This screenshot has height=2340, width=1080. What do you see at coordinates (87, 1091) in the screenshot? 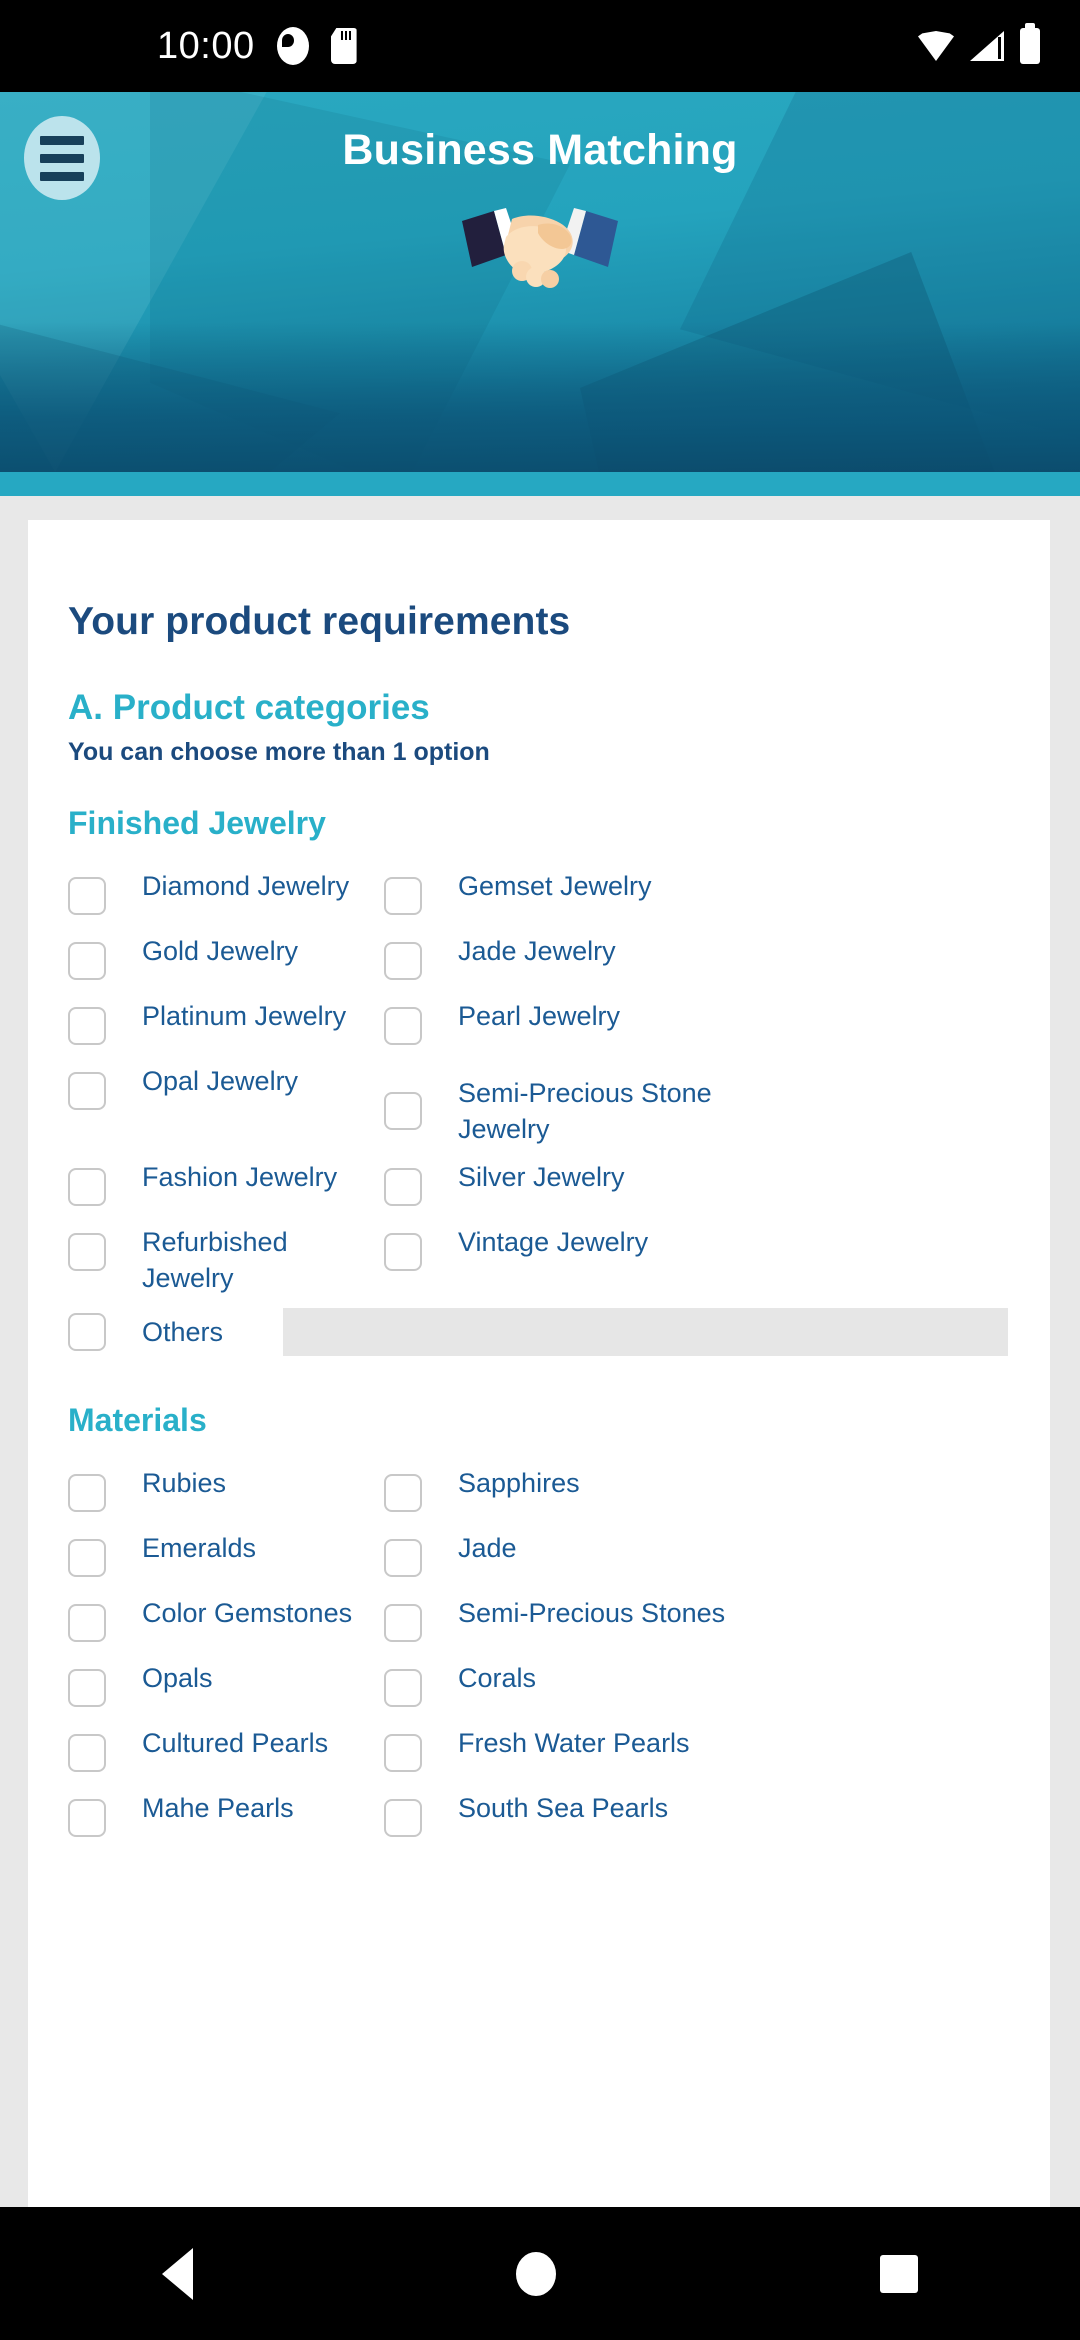
I see `checkbox-opal-jewelry` at bounding box center [87, 1091].